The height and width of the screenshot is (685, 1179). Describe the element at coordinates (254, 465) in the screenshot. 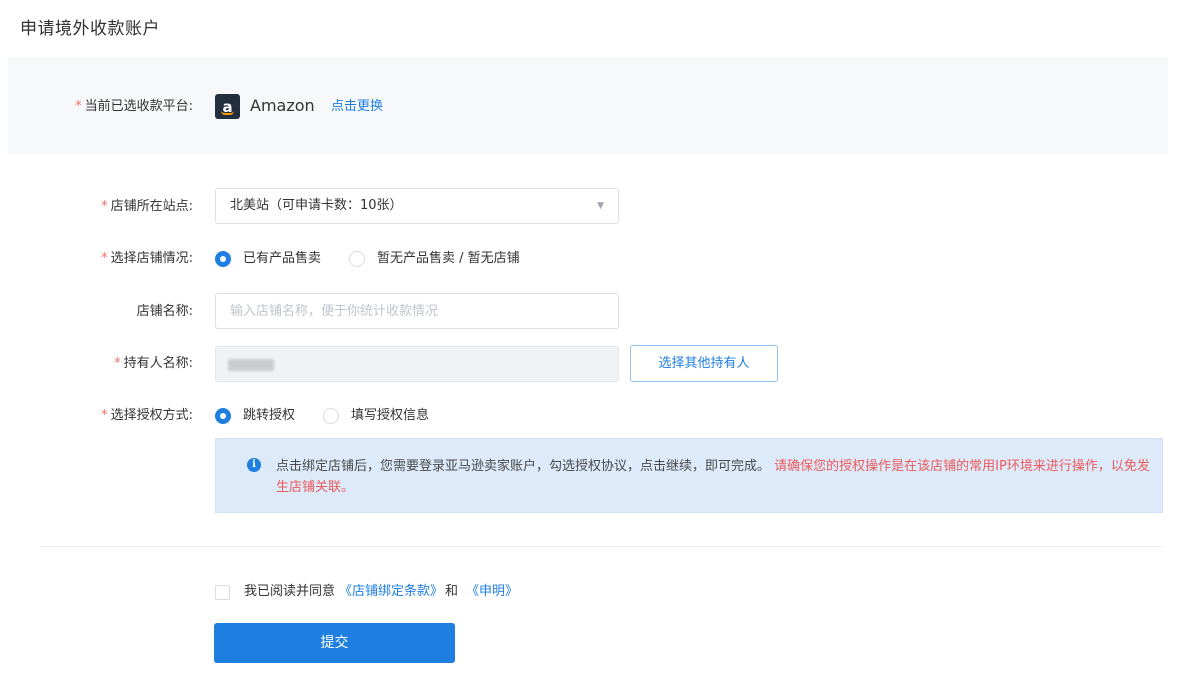

I see `info-icon: i` at that location.